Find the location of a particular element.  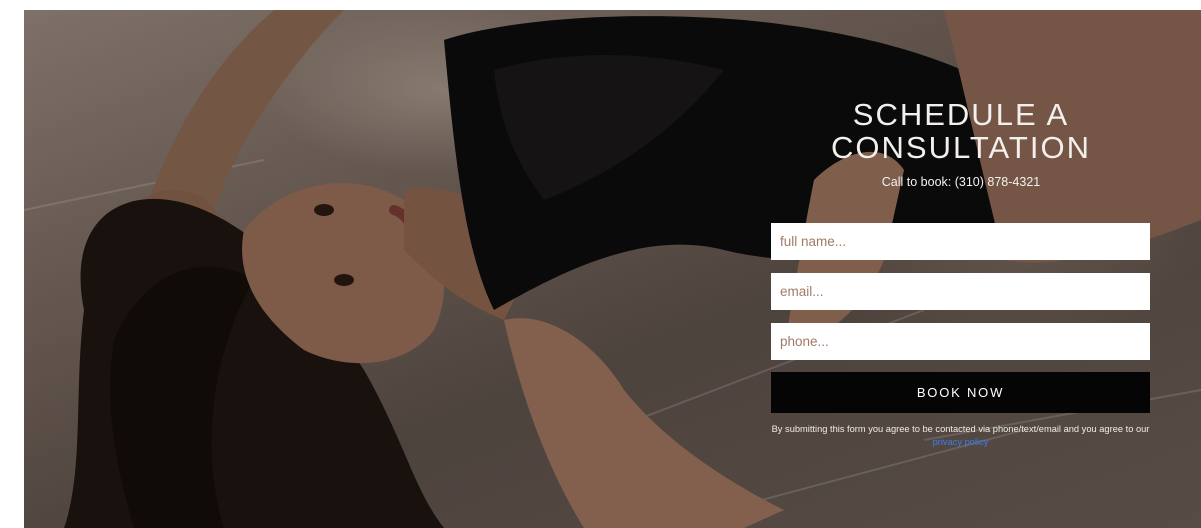

privacy-policy-link: privacy policy is located at coordinates (961, 442).